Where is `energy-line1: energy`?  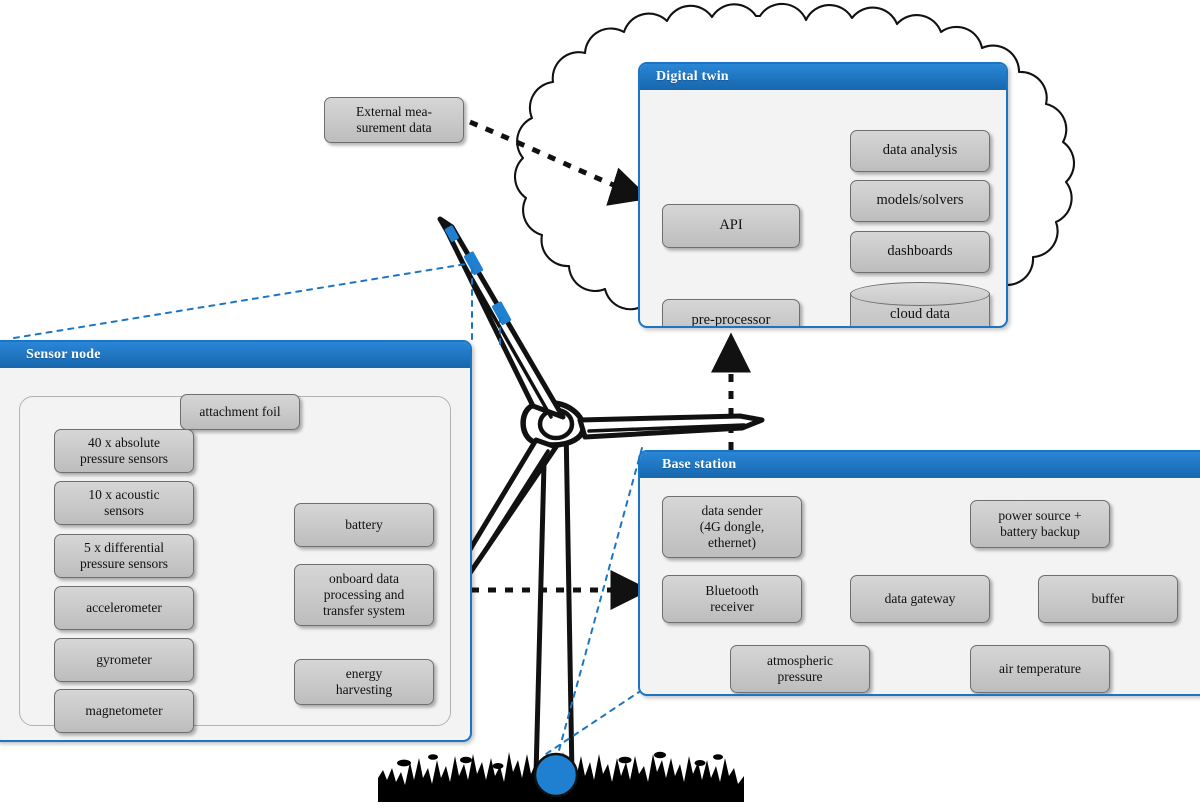 energy-line1: energy is located at coordinates (364, 674).